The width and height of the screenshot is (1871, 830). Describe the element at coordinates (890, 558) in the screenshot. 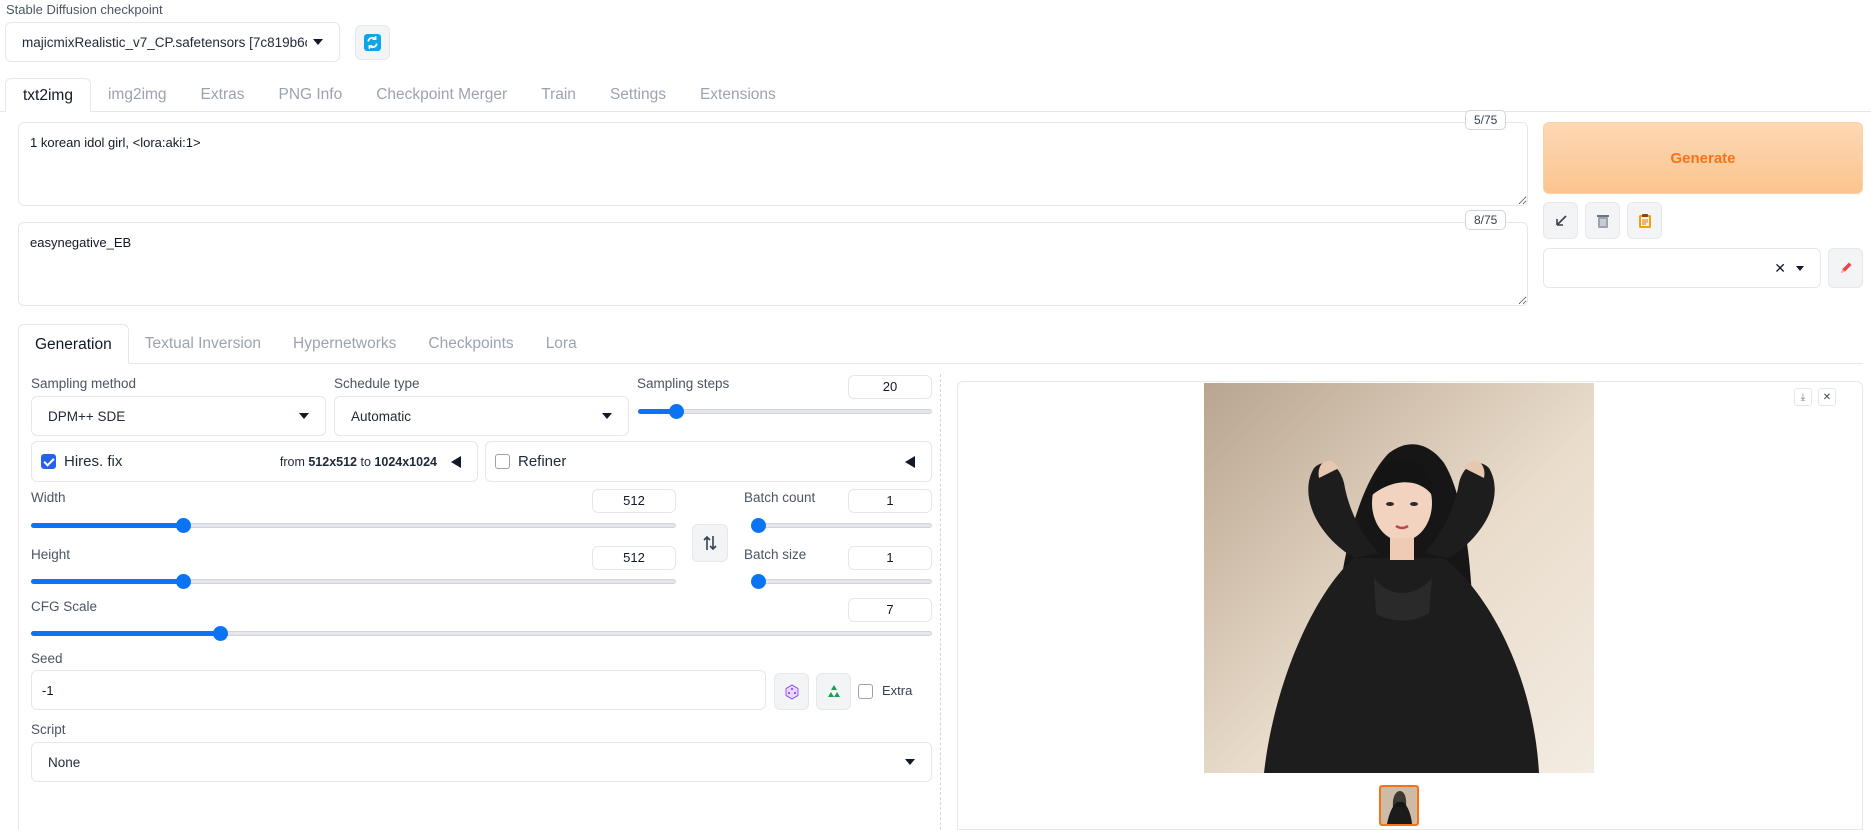

I see `batch-size-input: 1` at that location.